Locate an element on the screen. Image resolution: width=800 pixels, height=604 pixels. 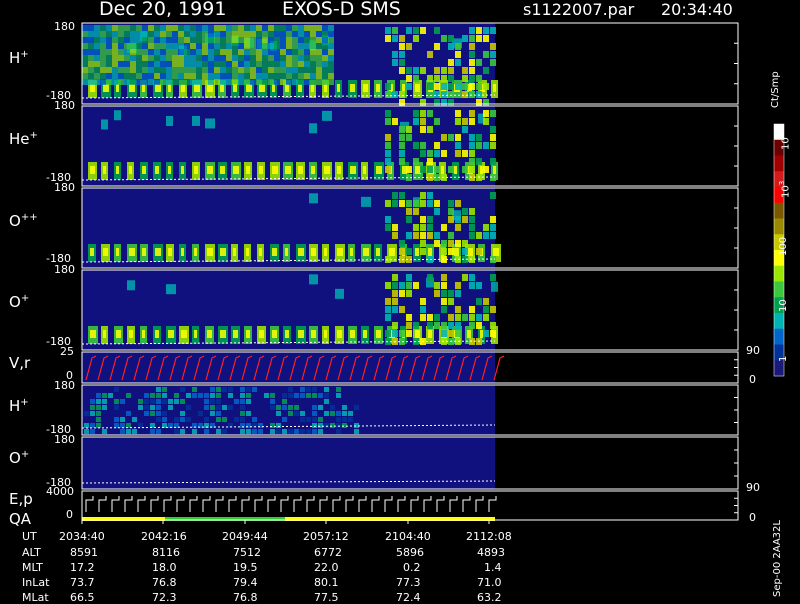
colorbar-unit: Ct/Smp is located at coordinates (775, 89).